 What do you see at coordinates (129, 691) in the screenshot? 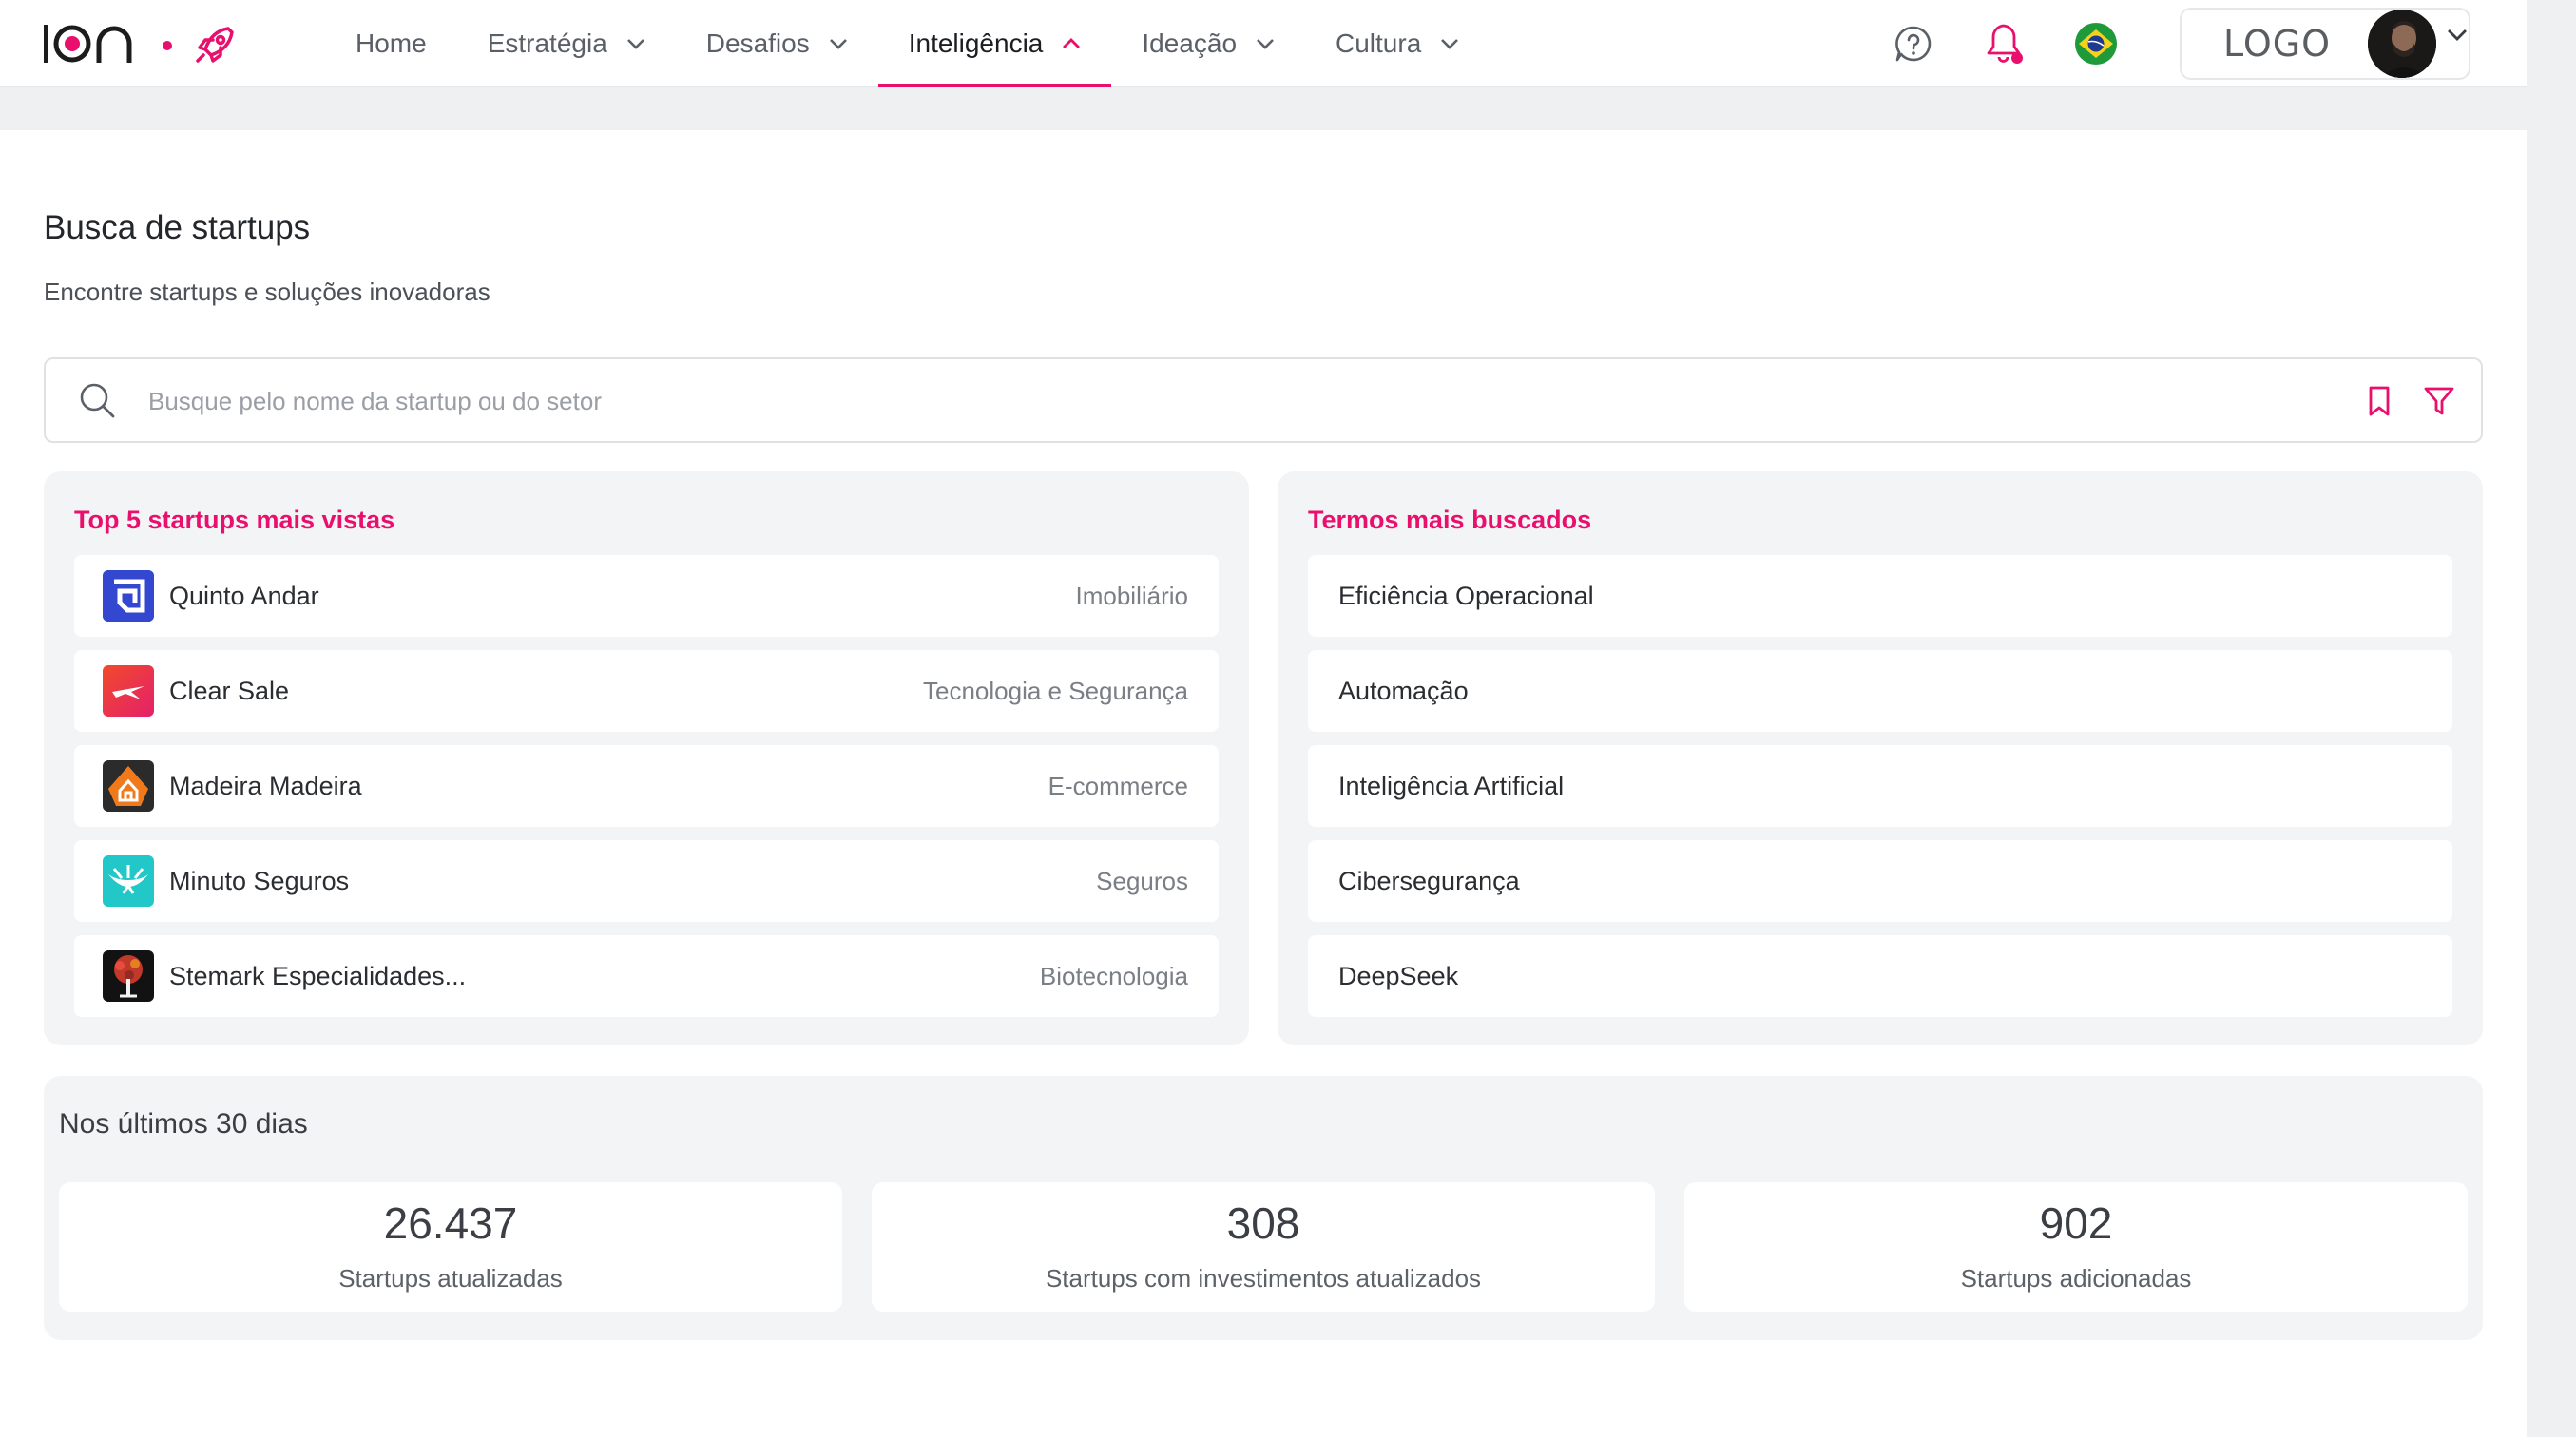
I see `clear-sale-logo-icon` at bounding box center [129, 691].